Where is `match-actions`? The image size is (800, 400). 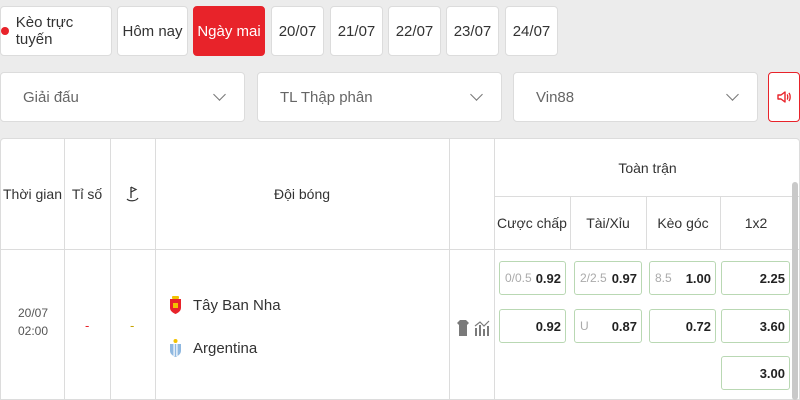 match-actions is located at coordinates (473, 328).